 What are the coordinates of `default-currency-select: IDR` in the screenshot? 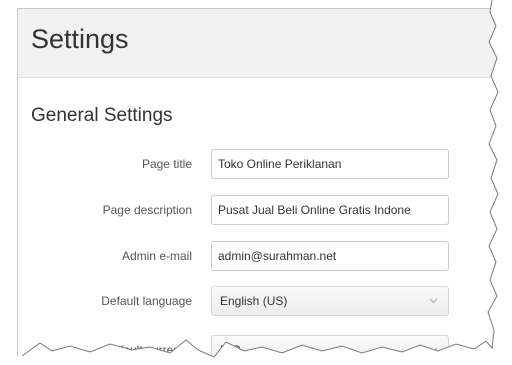 It's located at (330, 347).